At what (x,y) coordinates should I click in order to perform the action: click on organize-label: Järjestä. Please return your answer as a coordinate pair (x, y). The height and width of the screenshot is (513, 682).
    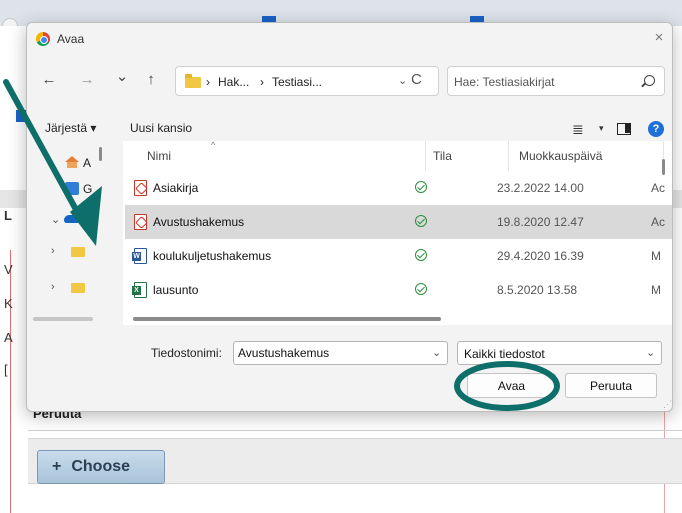
    Looking at the image, I should click on (66, 128).